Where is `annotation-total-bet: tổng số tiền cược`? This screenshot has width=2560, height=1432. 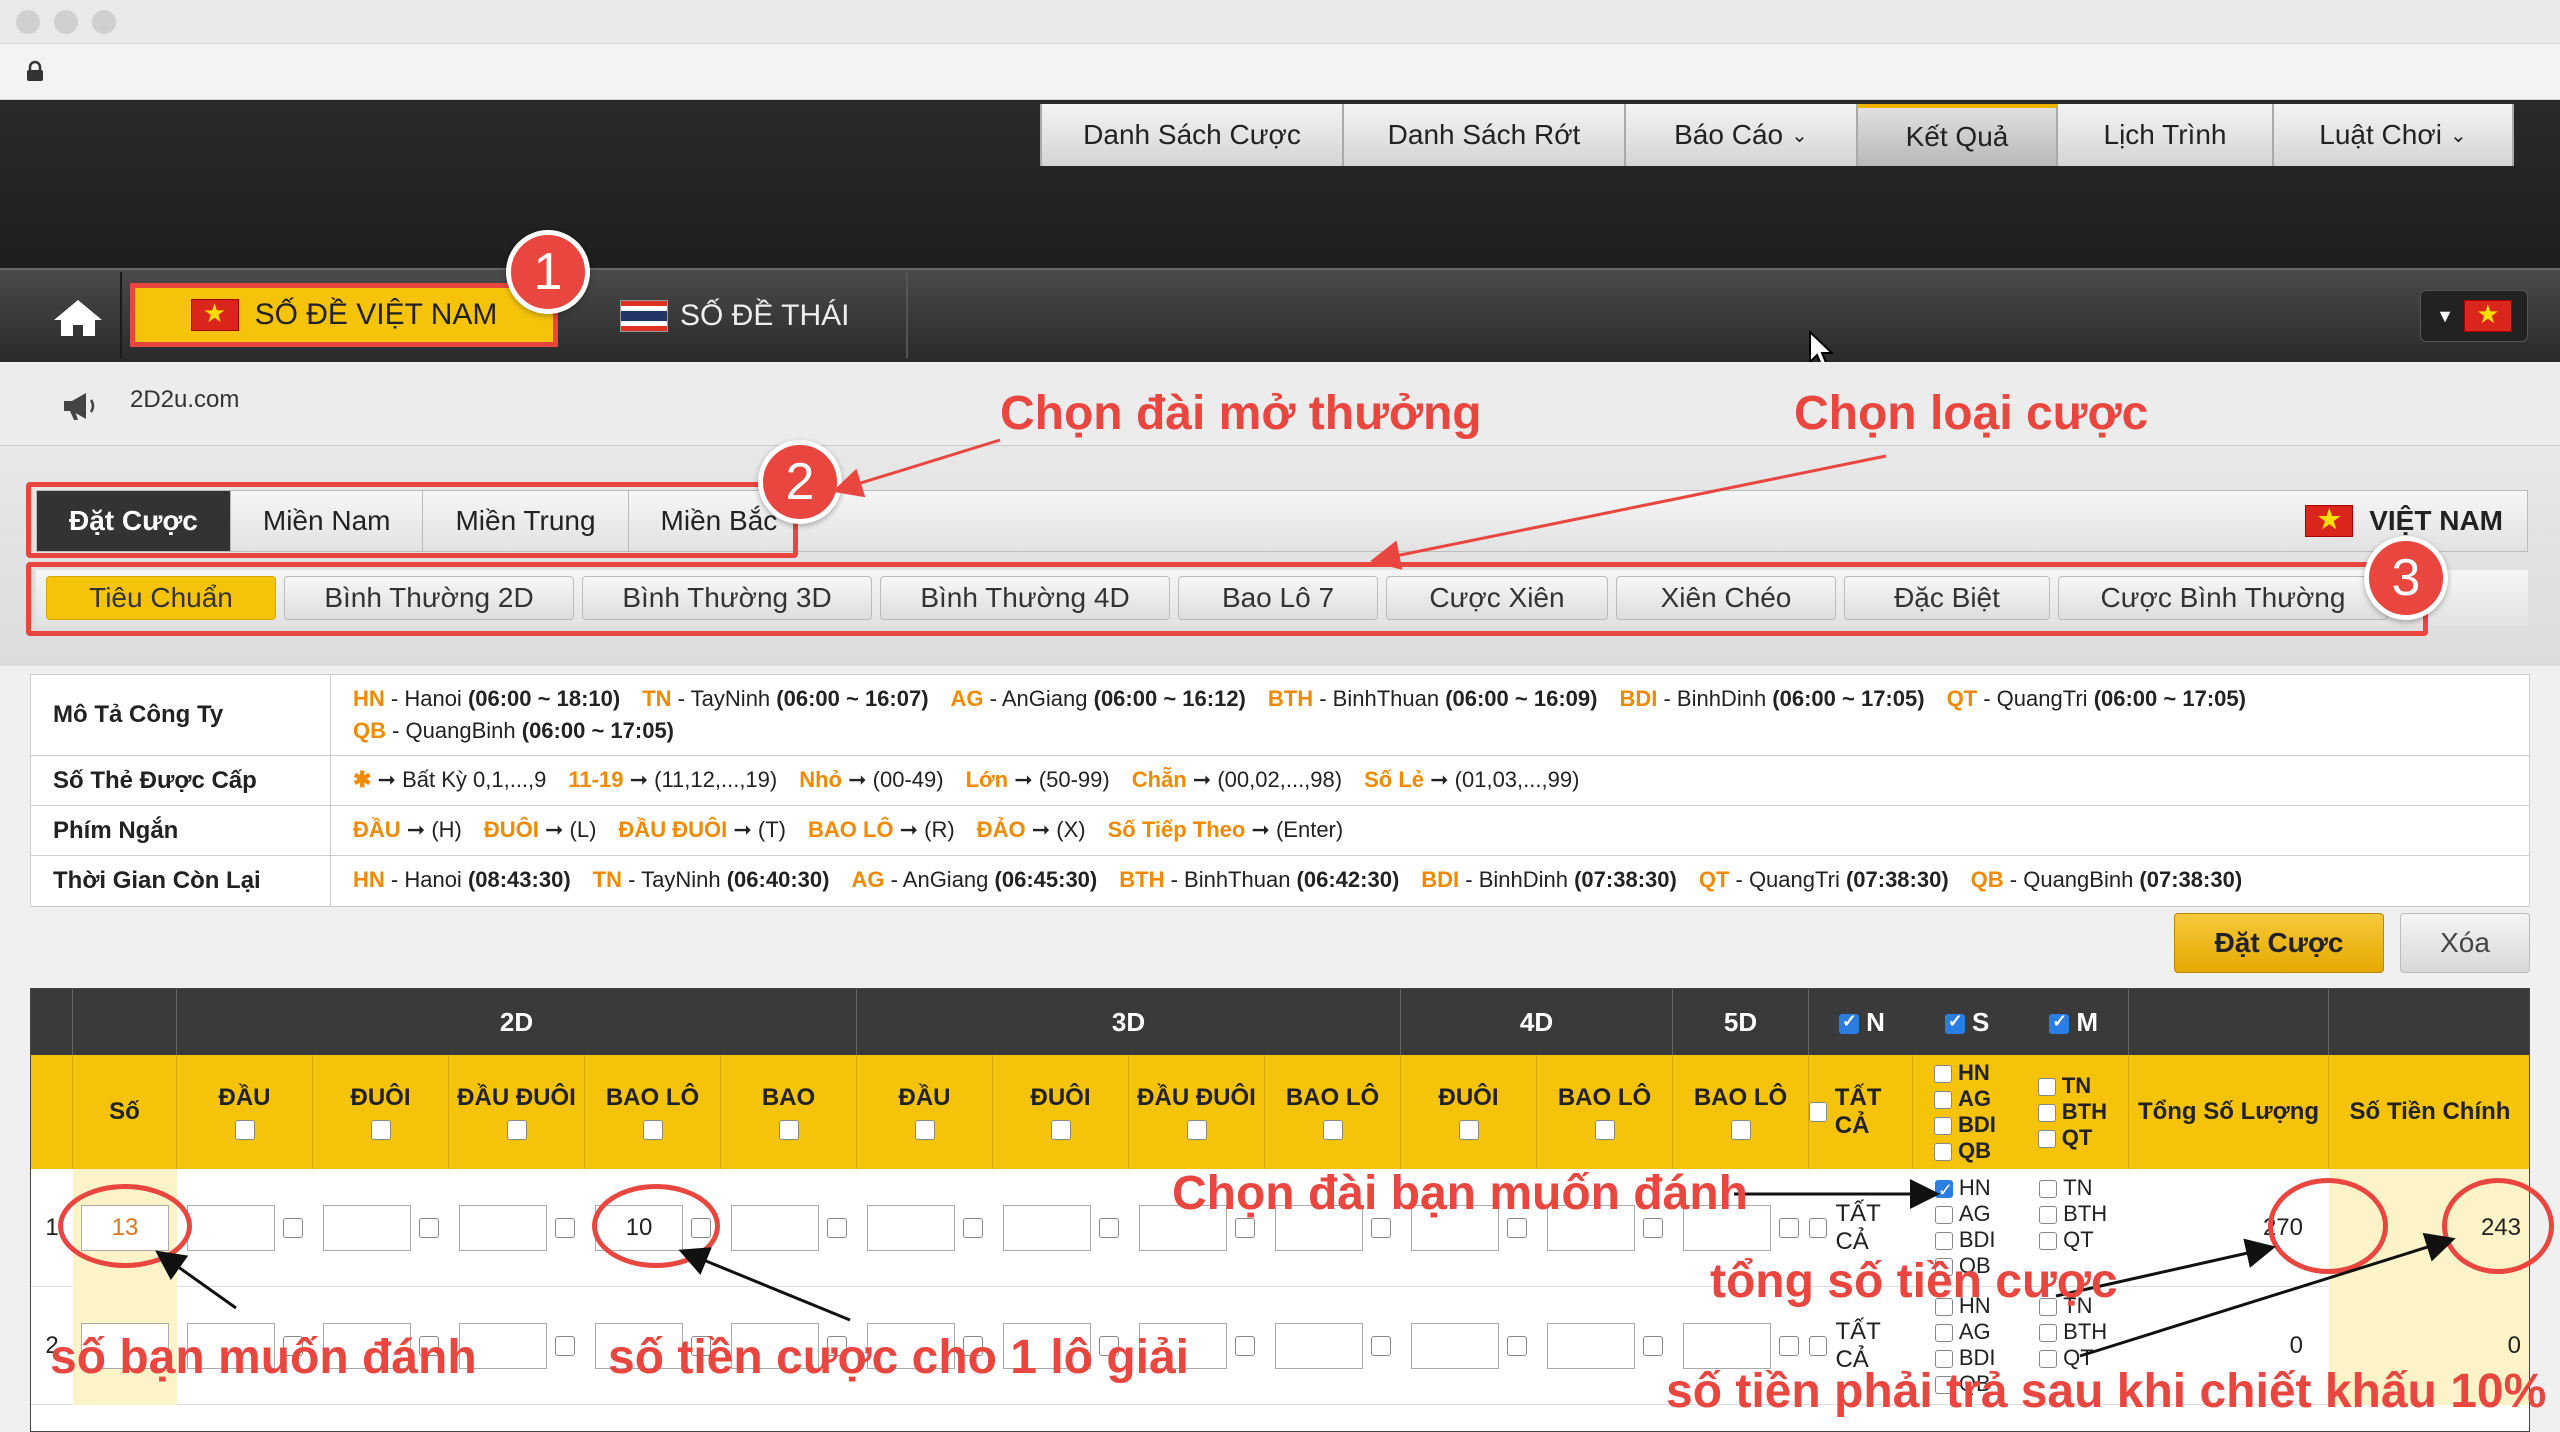 annotation-total-bet: tổng số tiền cược is located at coordinates (1914, 1281).